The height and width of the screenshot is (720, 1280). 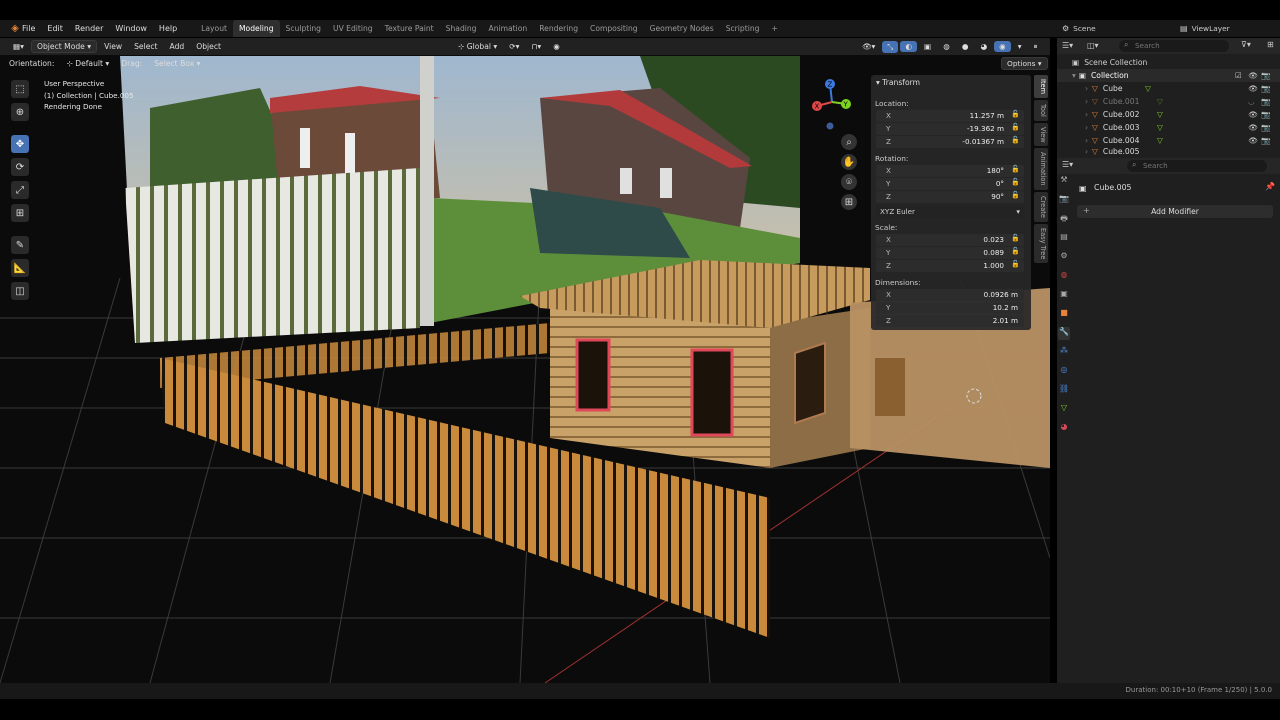 What do you see at coordinates (1041, 244) in the screenshot?
I see `tab-easy-tree: Easy Tree` at bounding box center [1041, 244].